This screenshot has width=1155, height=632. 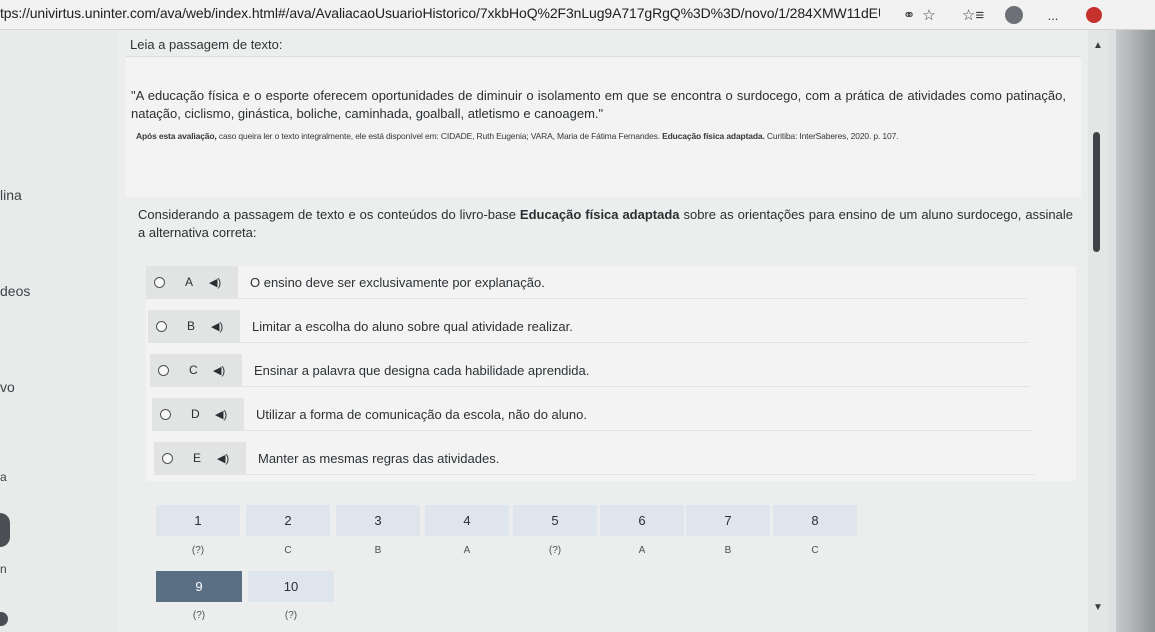 I want to click on source-end: Curitiba: InterSaberes, 2020. p. 107., so click(x=831, y=136).